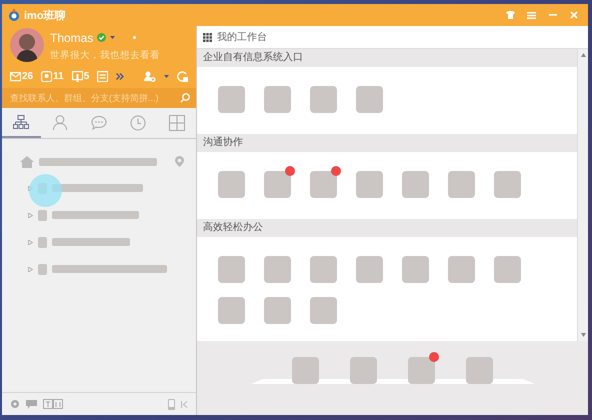  I want to click on message-icon, so click(31, 404).